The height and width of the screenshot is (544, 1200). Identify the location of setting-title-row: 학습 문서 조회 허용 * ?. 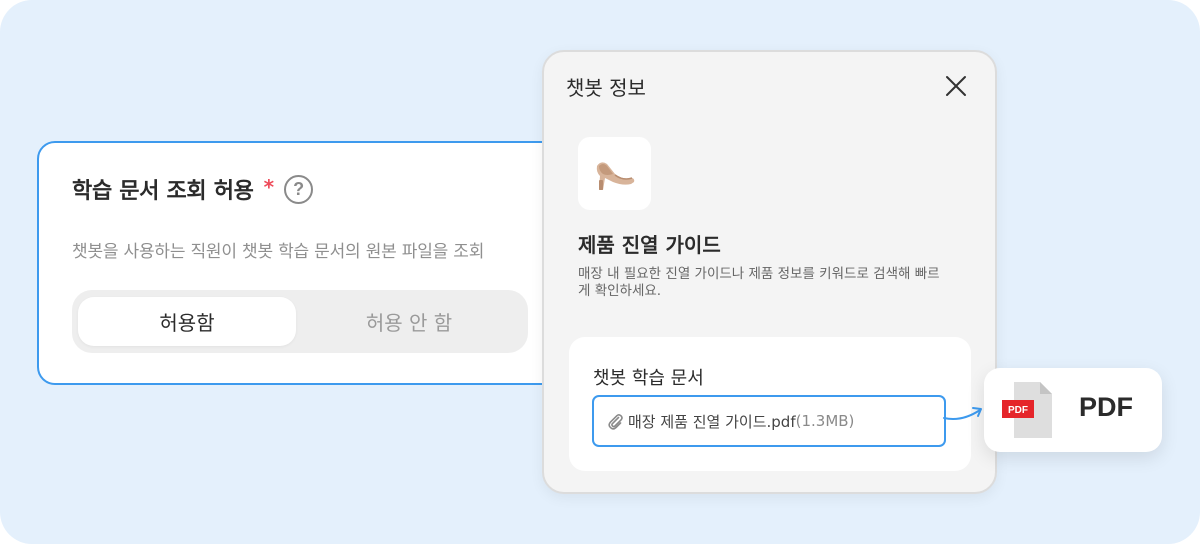
(193, 189).